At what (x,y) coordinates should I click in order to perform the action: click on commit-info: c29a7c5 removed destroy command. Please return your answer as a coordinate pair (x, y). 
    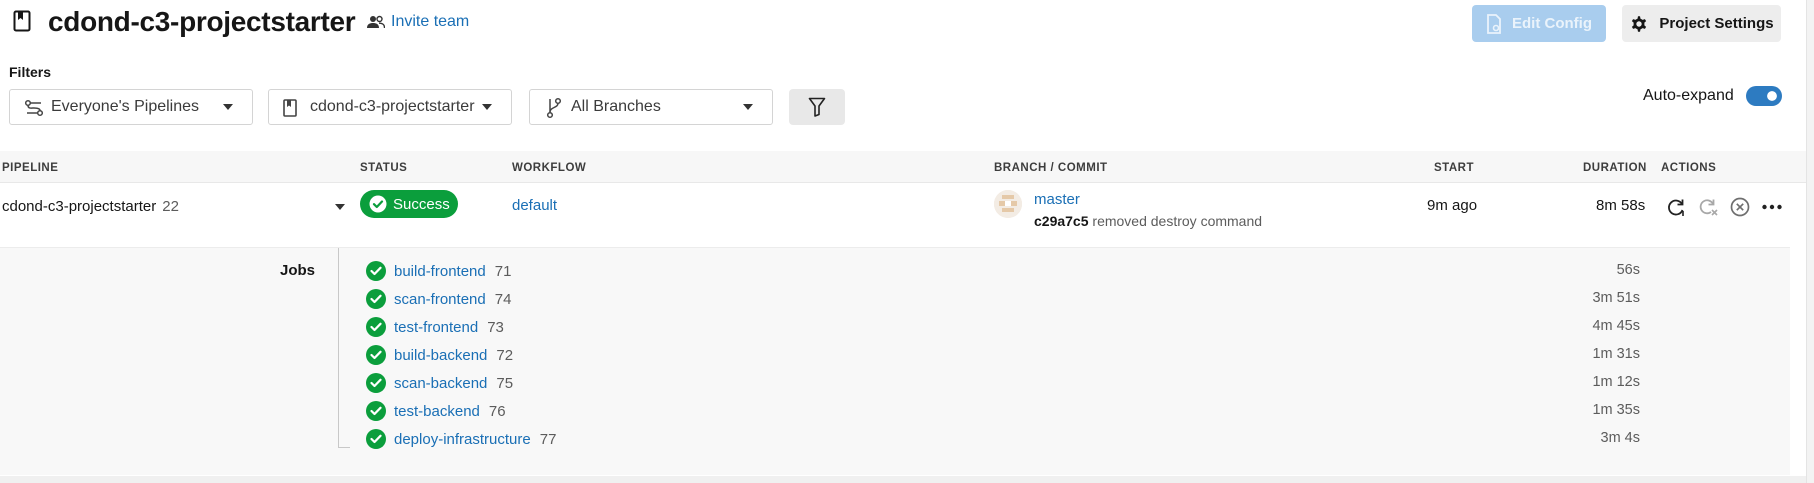
    Looking at the image, I should click on (1148, 221).